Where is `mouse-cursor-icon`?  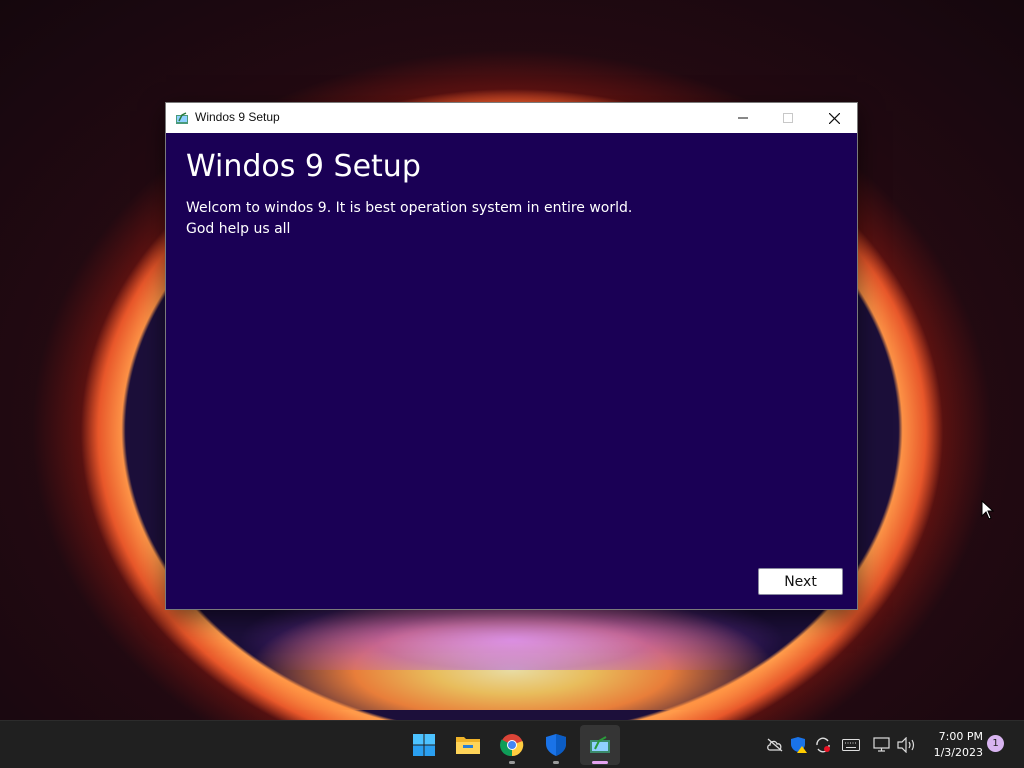
mouse-cursor-icon is located at coordinates (988, 510).